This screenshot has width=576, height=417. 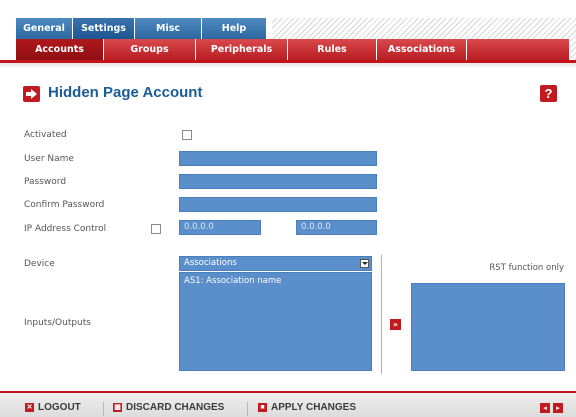 I want to click on password-label: Password, so click(x=45, y=182).